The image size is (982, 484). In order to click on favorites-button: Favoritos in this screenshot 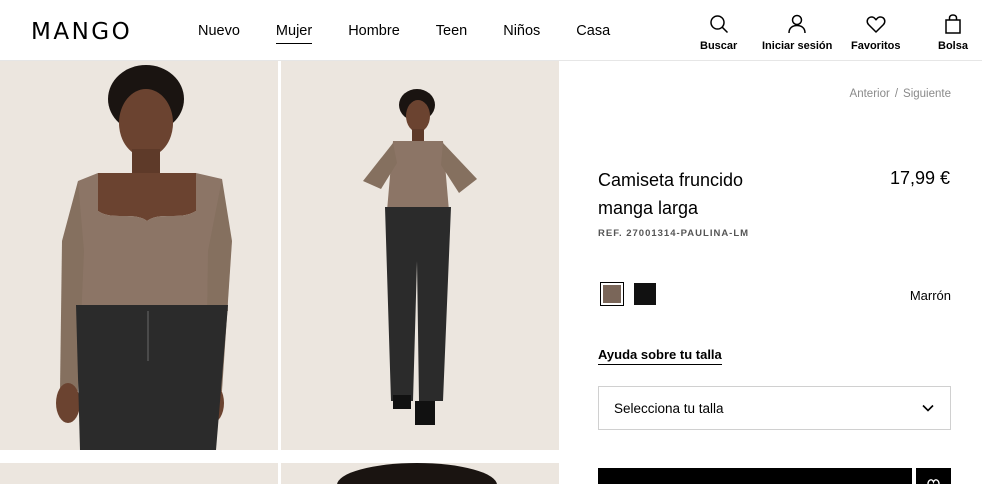, I will do `click(876, 32)`.